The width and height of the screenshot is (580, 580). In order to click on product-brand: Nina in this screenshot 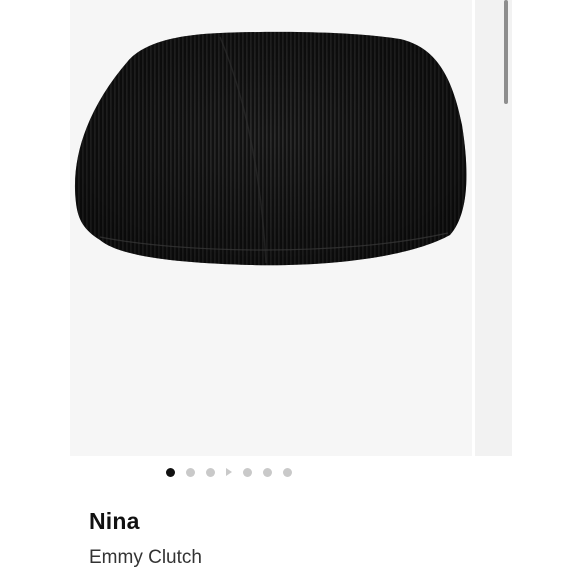, I will do `click(114, 521)`.